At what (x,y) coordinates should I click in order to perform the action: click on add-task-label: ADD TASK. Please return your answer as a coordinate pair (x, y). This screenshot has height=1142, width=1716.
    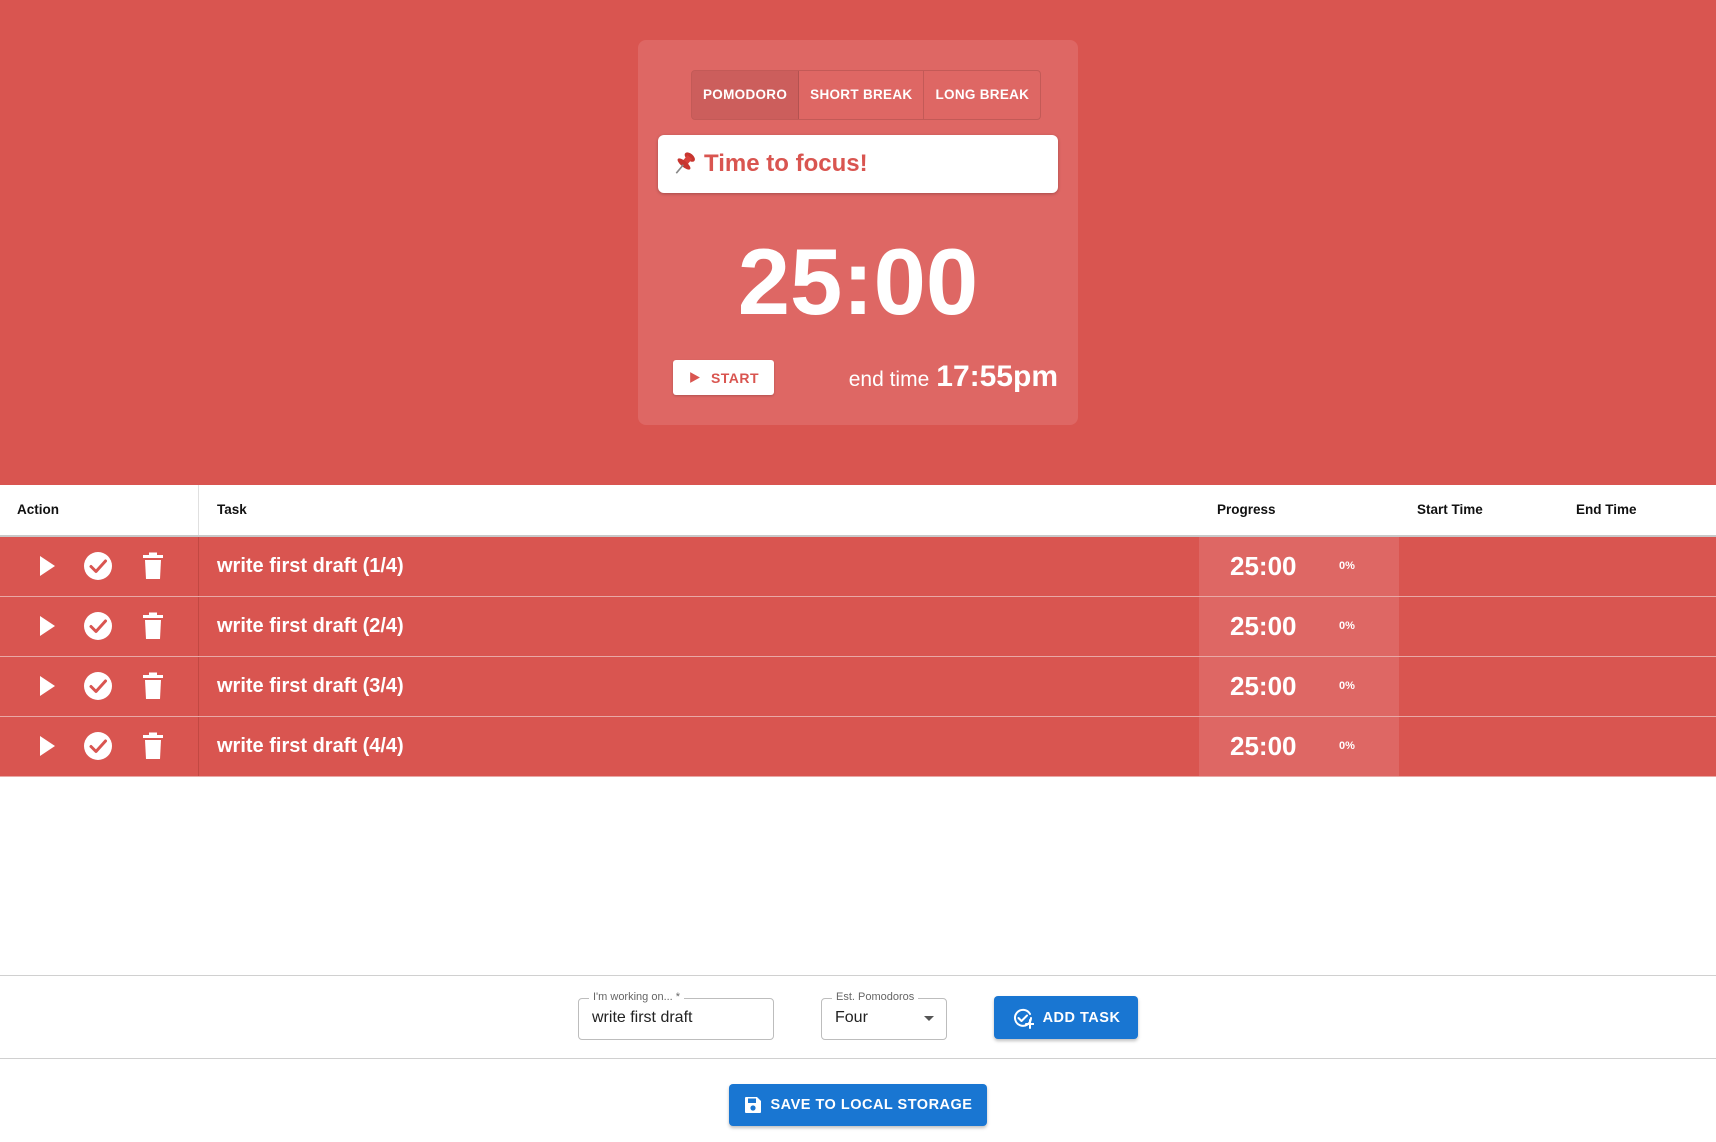
    Looking at the image, I should click on (1081, 1017).